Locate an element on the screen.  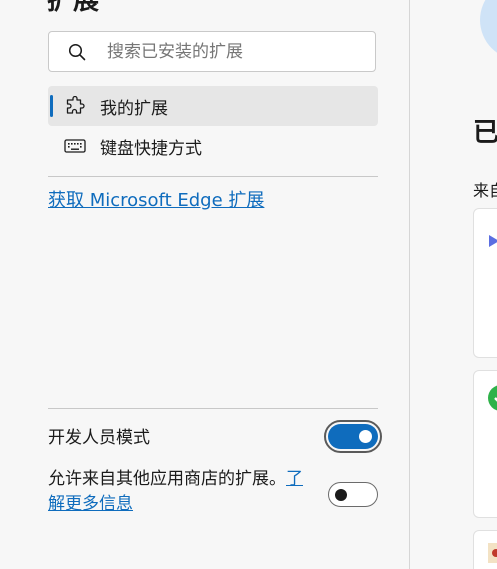
nav-label-keyboard-shortcuts: 键盘快捷方式 is located at coordinates (151, 148).